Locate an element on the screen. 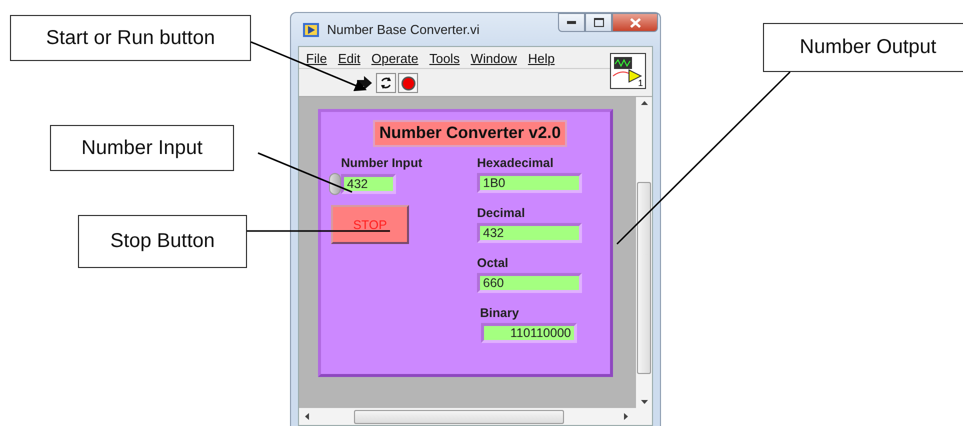  scroll-down-icon is located at coordinates (644, 402).